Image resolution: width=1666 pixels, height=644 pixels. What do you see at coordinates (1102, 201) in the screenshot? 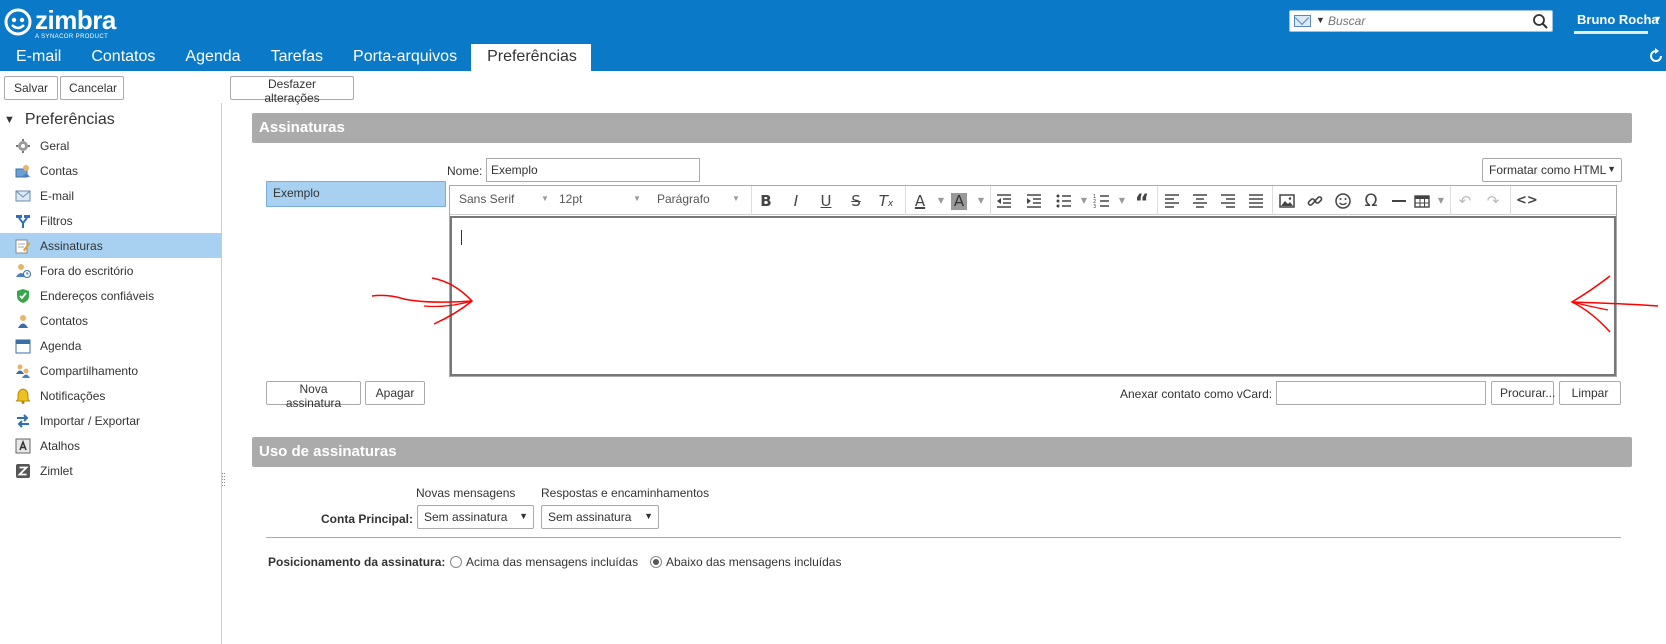
I see `numbered-list-icon: 123` at bounding box center [1102, 201].